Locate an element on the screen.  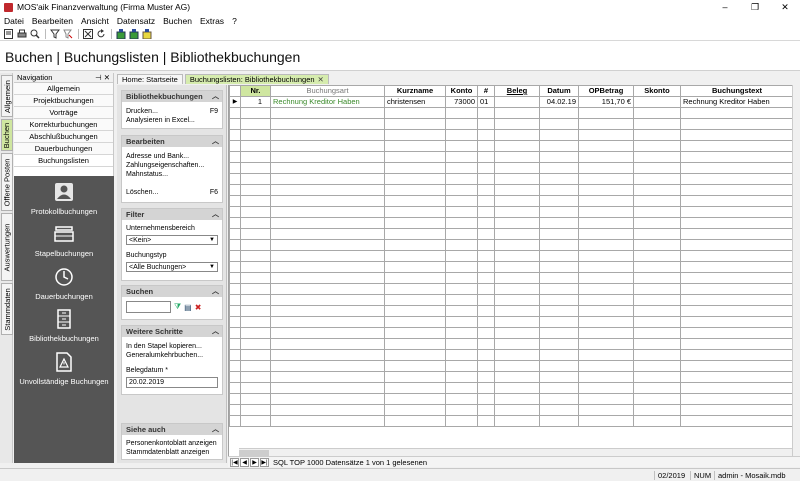
cell-hash: 01 is located at coordinates (486, 102).